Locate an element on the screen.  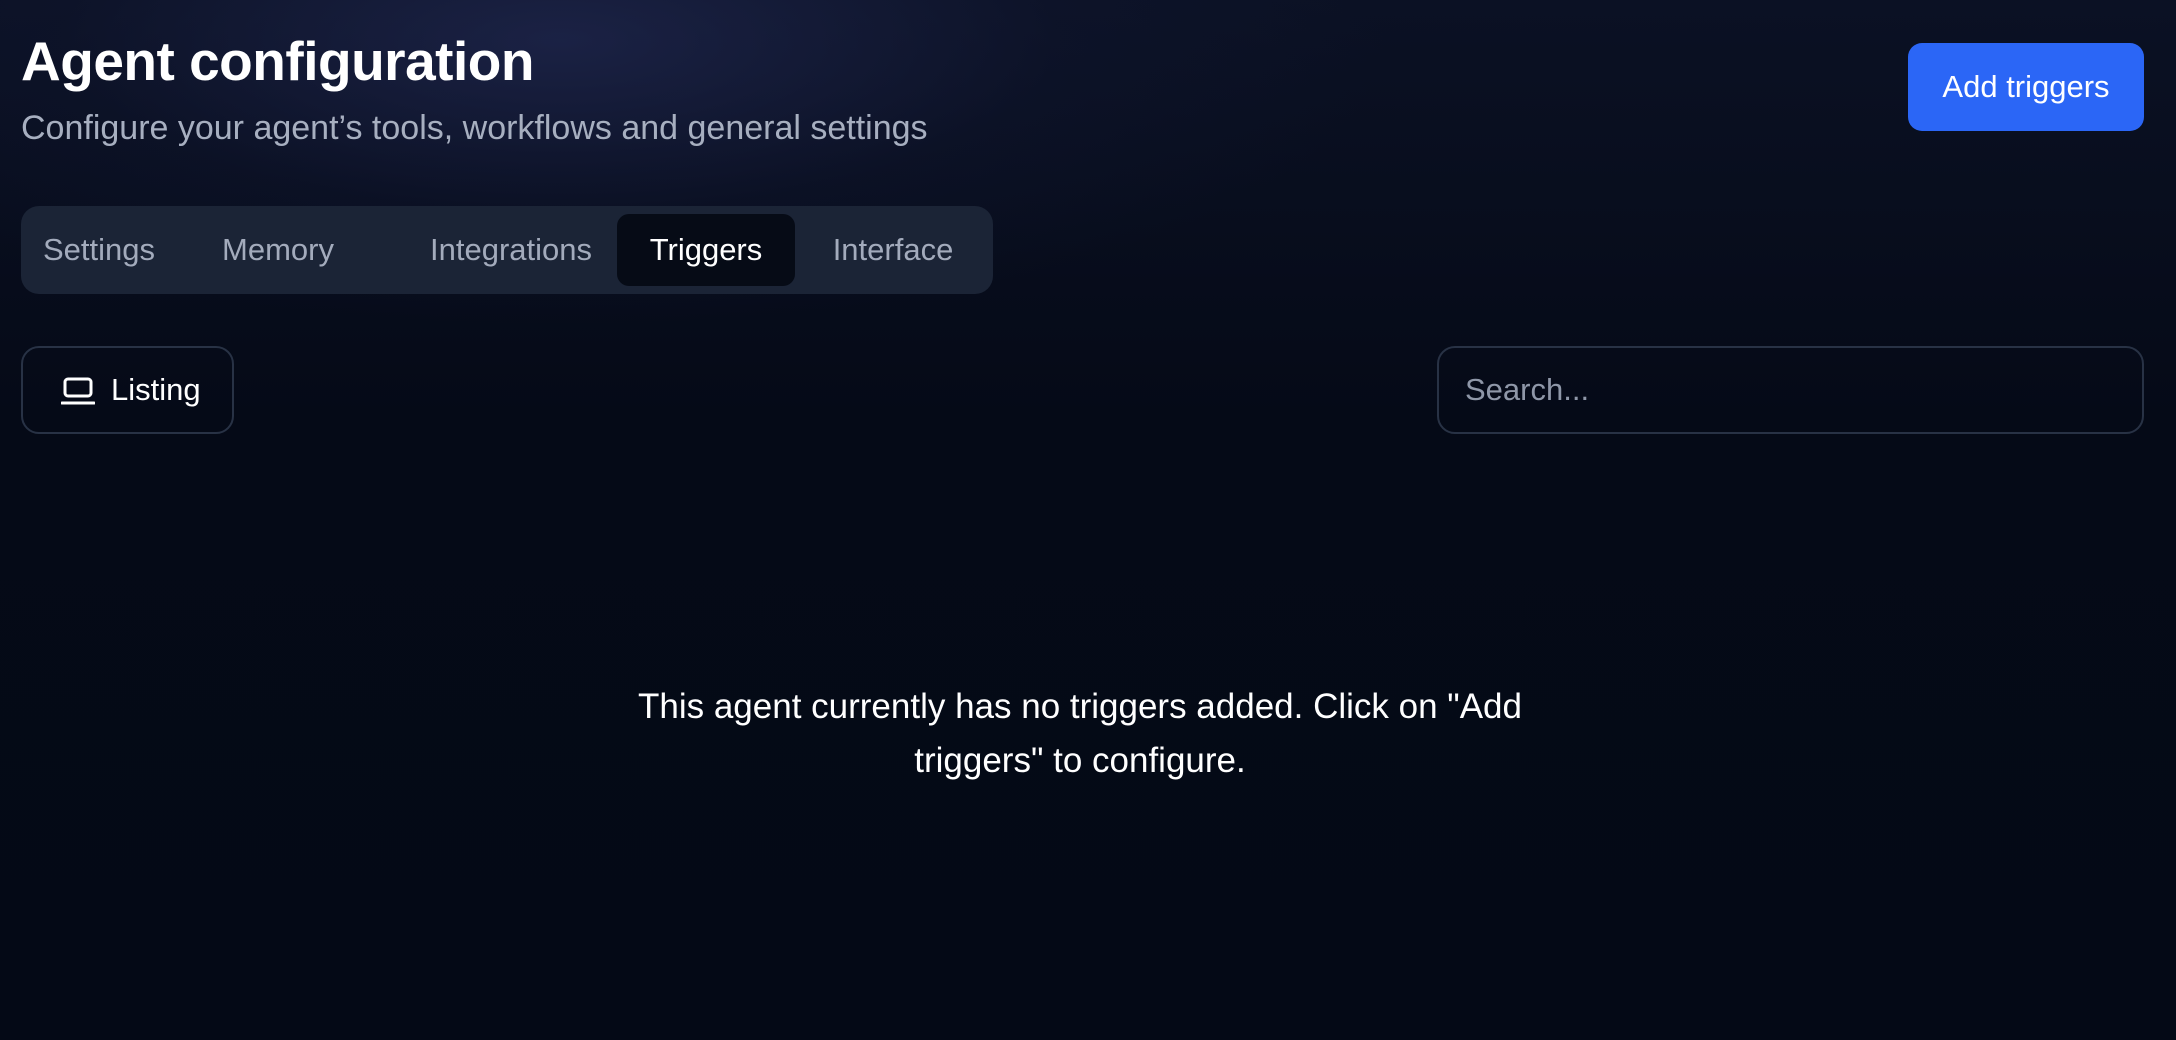
page-title: Agent configuration is located at coordinates (277, 61).